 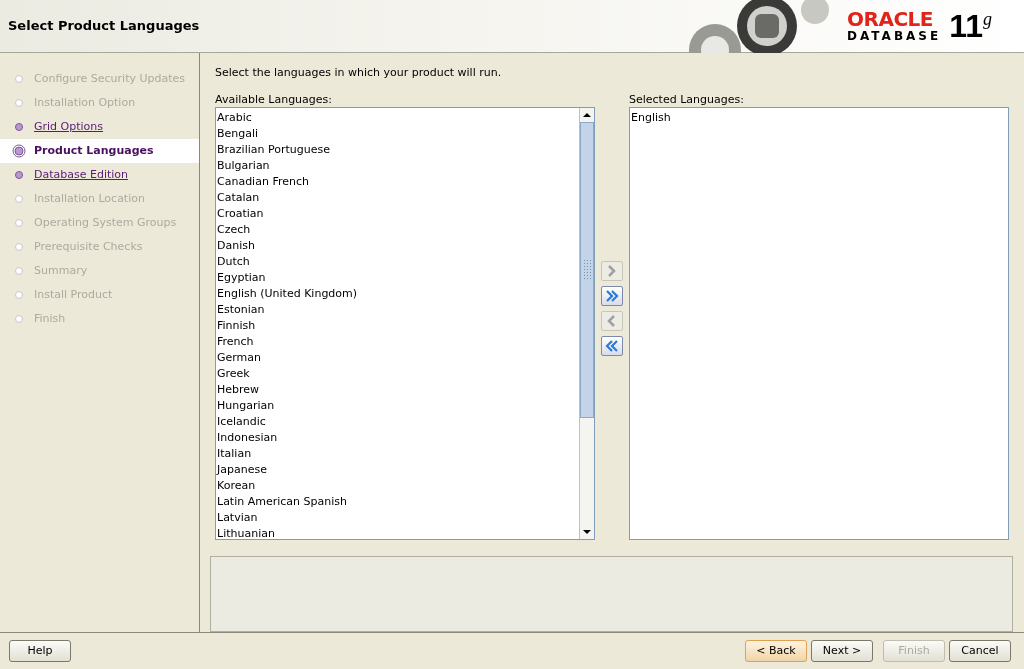 What do you see at coordinates (99, 151) in the screenshot?
I see `step-item: Product Languages` at bounding box center [99, 151].